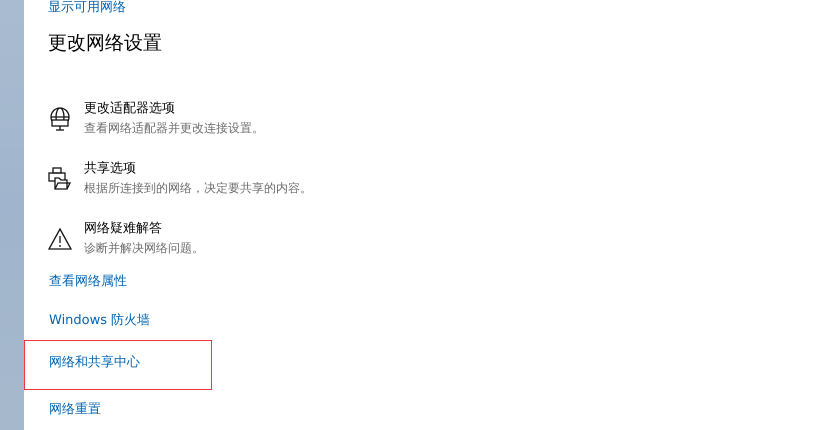 Image resolution: width=813 pixels, height=430 pixels. Describe the element at coordinates (60, 118) in the screenshot. I see `globe-monitor-icon` at that location.